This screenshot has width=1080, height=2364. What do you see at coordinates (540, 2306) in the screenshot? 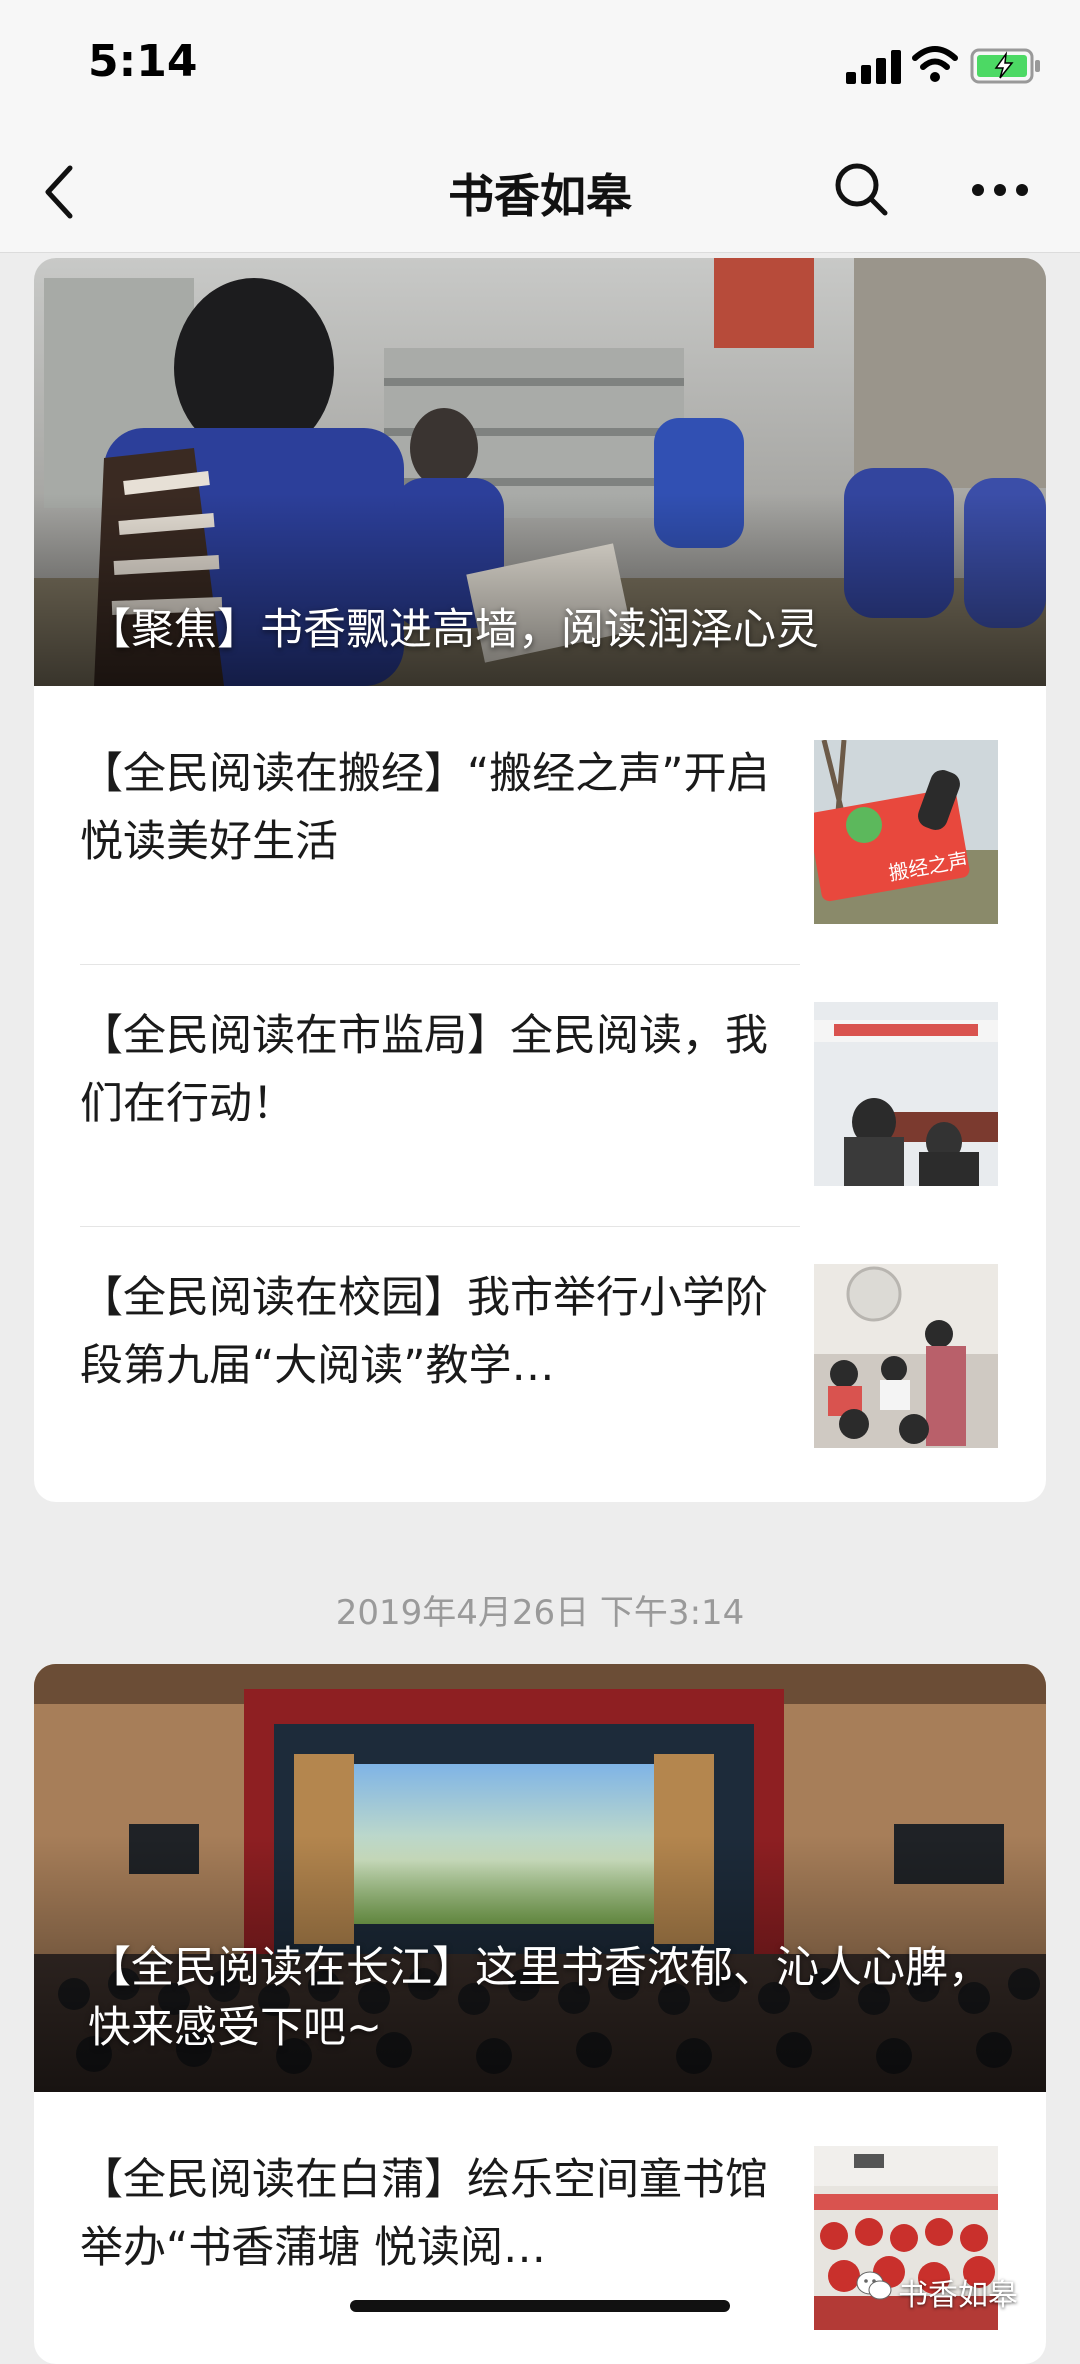
I see `home-indicator` at bounding box center [540, 2306].